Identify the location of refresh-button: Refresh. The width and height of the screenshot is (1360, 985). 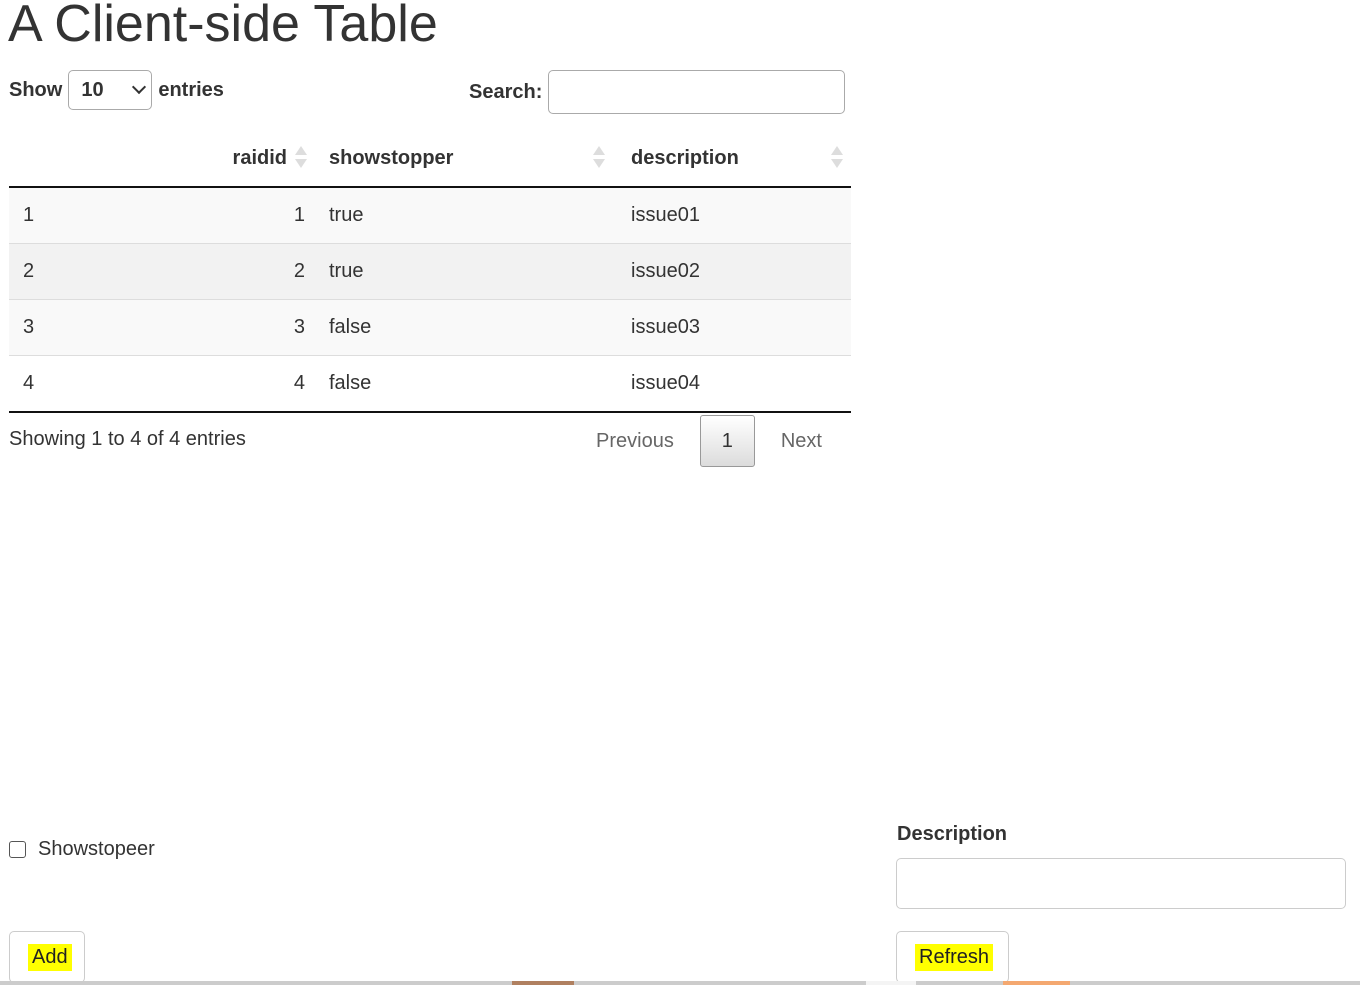
(952, 957).